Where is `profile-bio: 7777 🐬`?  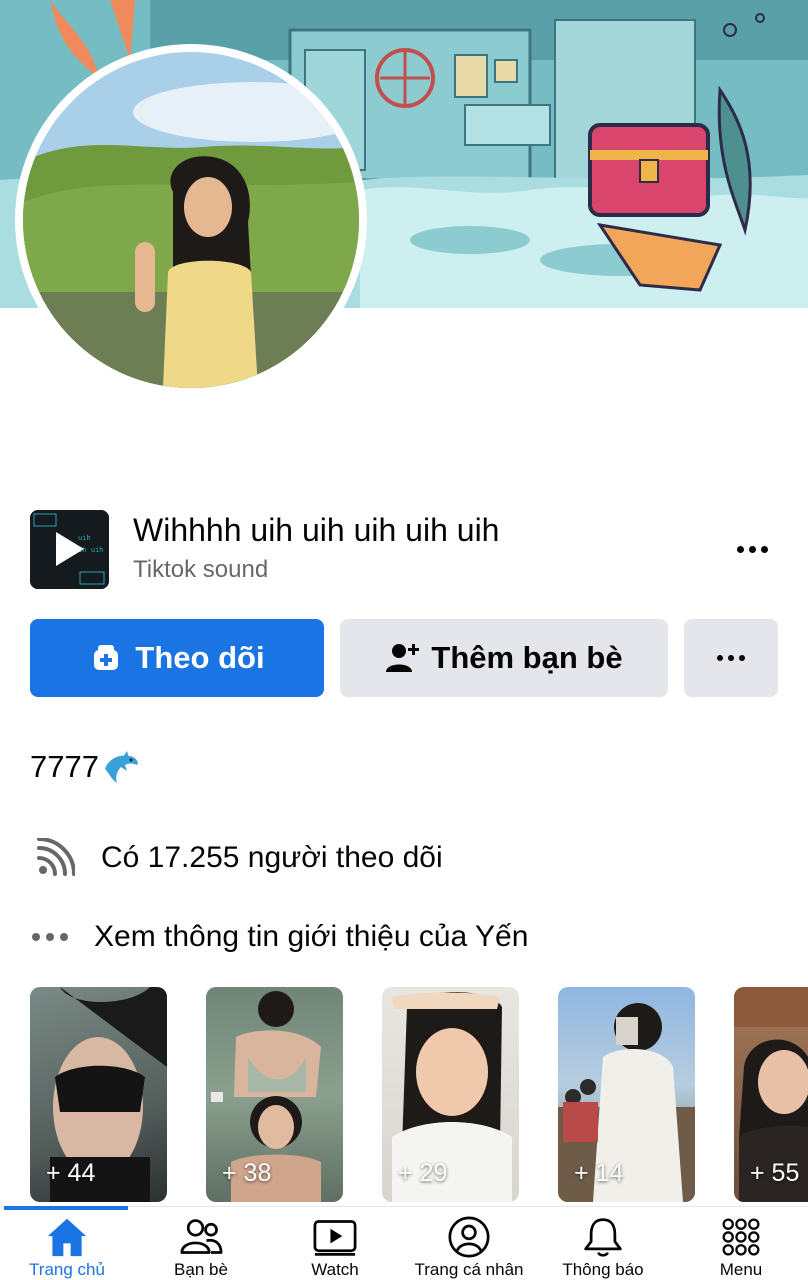 profile-bio: 7777 🐬 is located at coordinates (85, 767).